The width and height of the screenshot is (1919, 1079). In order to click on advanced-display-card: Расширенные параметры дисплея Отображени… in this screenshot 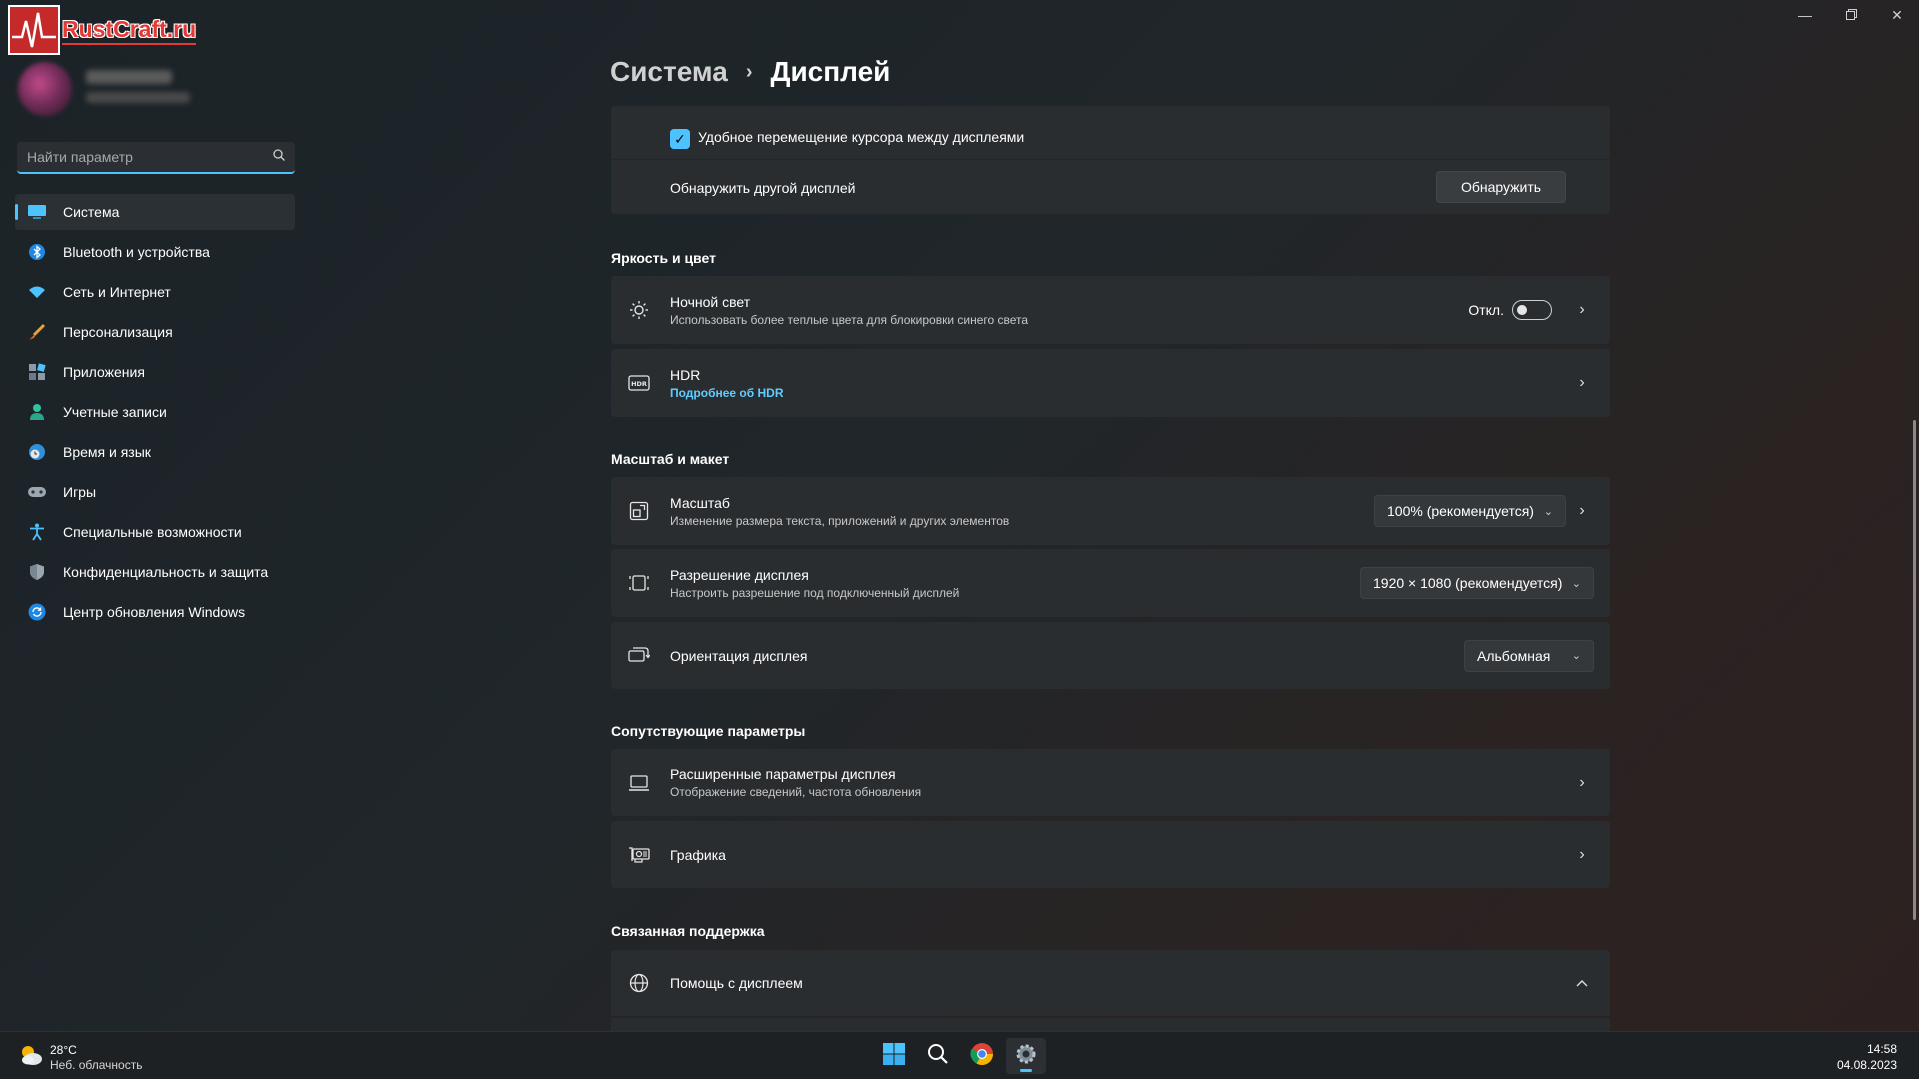, I will do `click(1110, 782)`.